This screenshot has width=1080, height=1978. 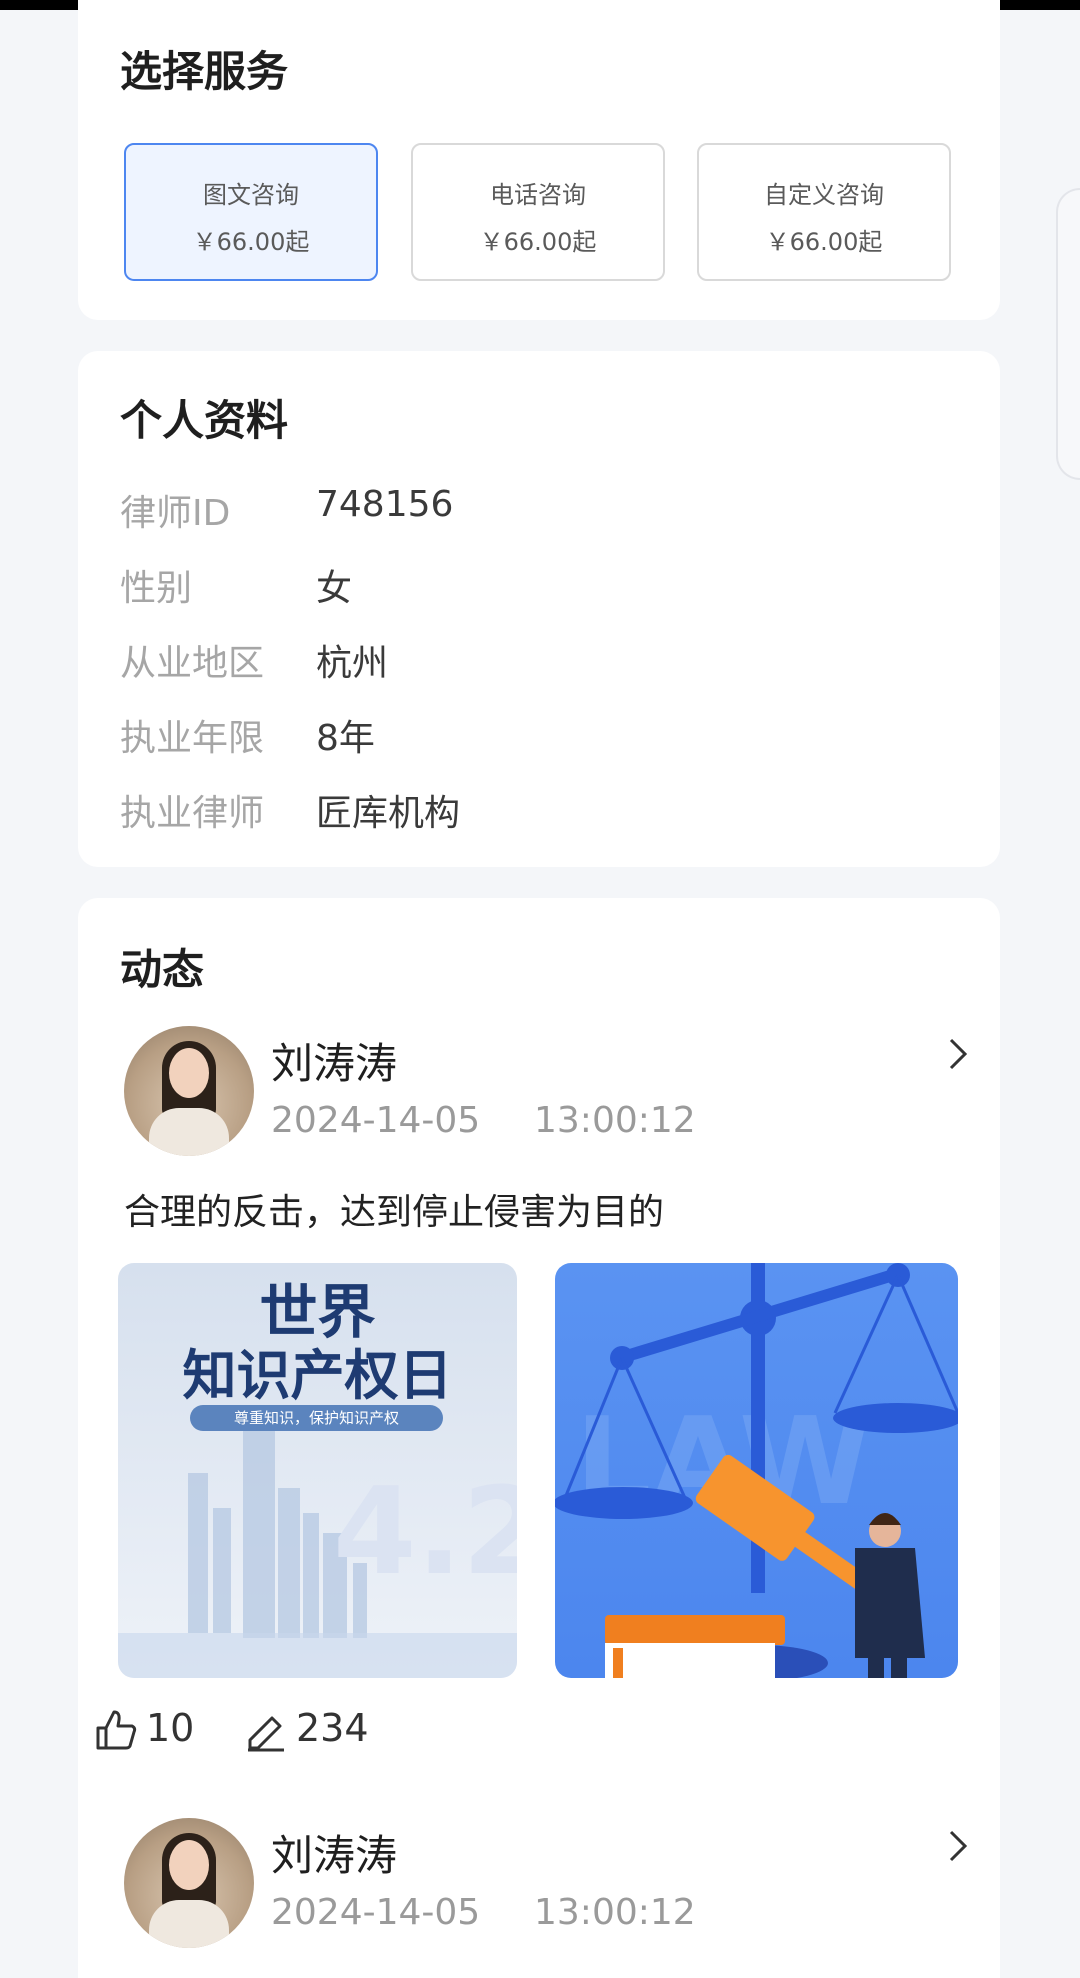 I want to click on profile-key: 执业年限, so click(x=192, y=738).